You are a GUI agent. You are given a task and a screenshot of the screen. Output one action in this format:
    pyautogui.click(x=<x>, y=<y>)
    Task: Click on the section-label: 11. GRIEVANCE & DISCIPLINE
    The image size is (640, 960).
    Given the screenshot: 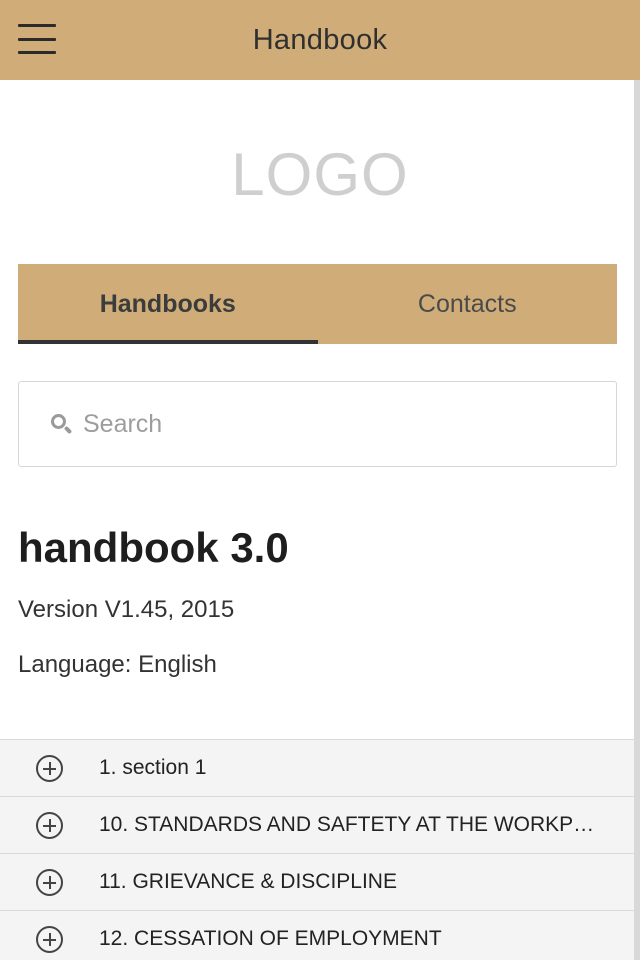 What is the action you would take?
    pyautogui.click(x=248, y=881)
    